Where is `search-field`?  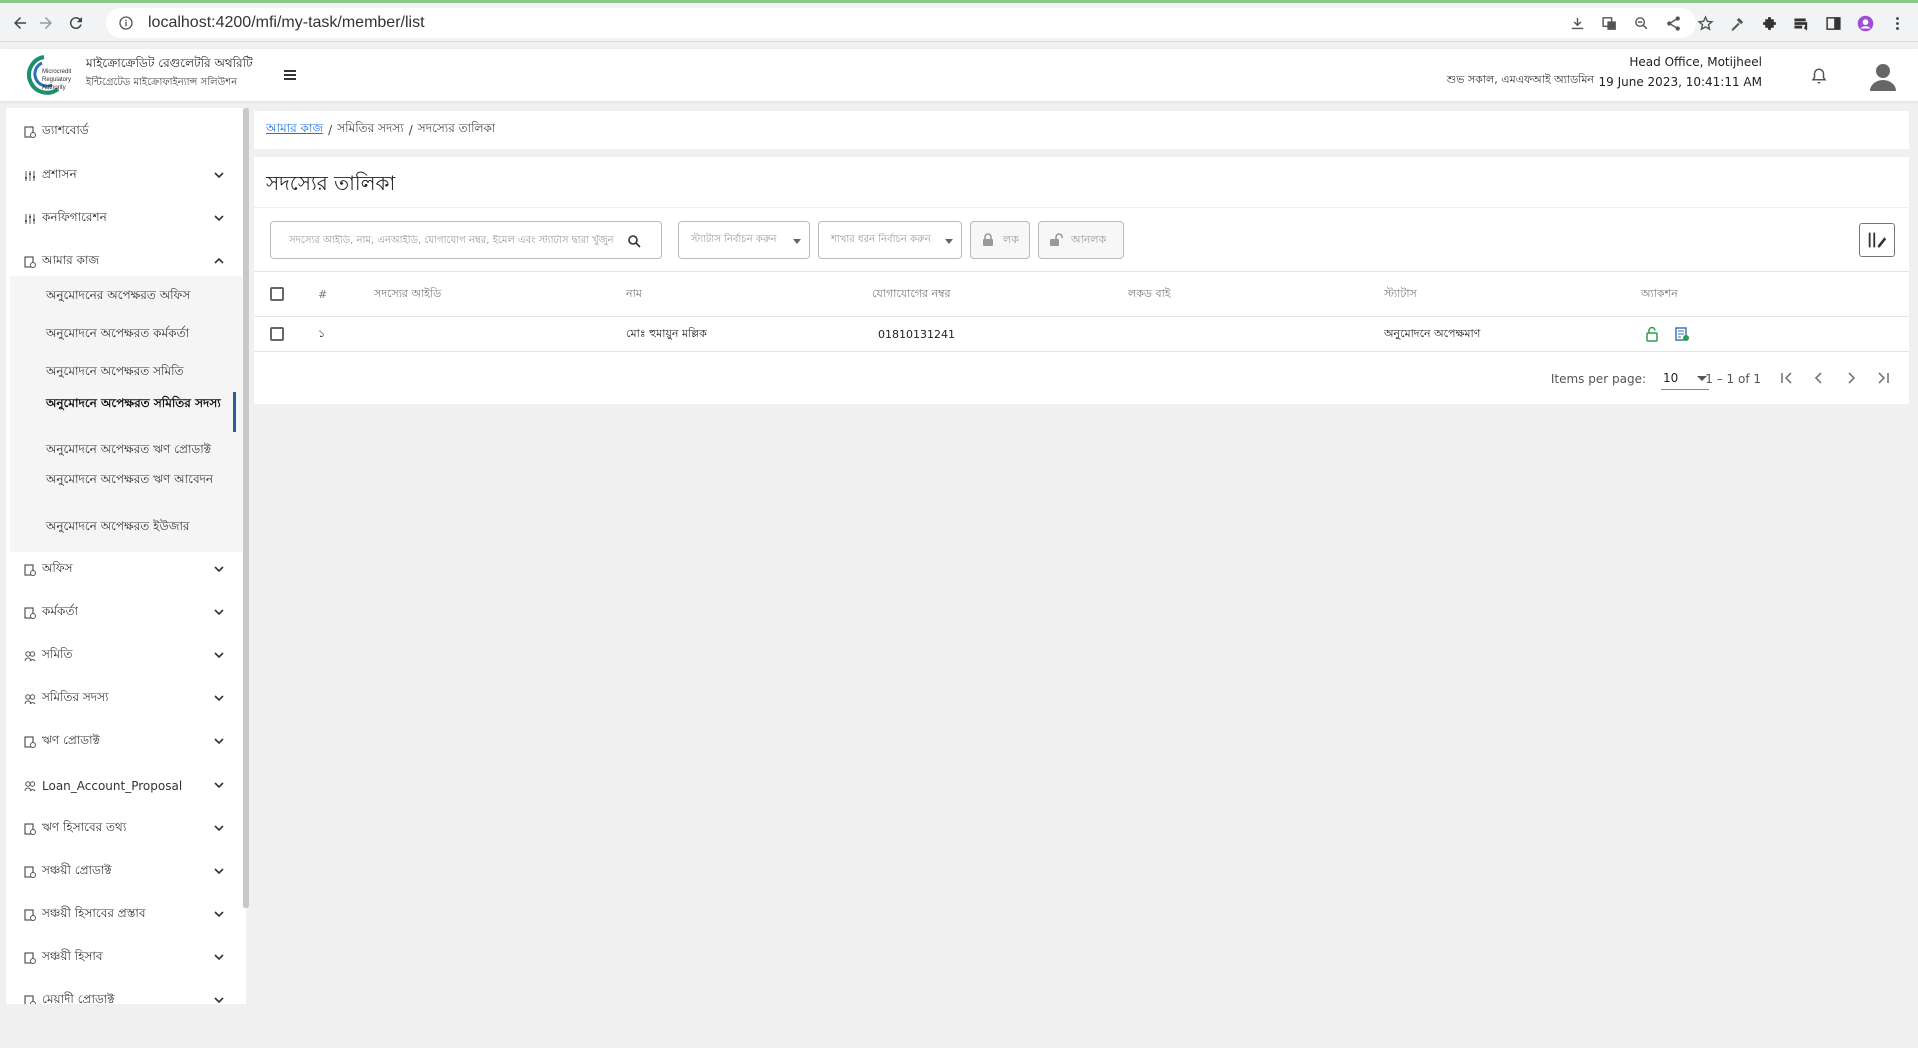 search-field is located at coordinates (466, 240).